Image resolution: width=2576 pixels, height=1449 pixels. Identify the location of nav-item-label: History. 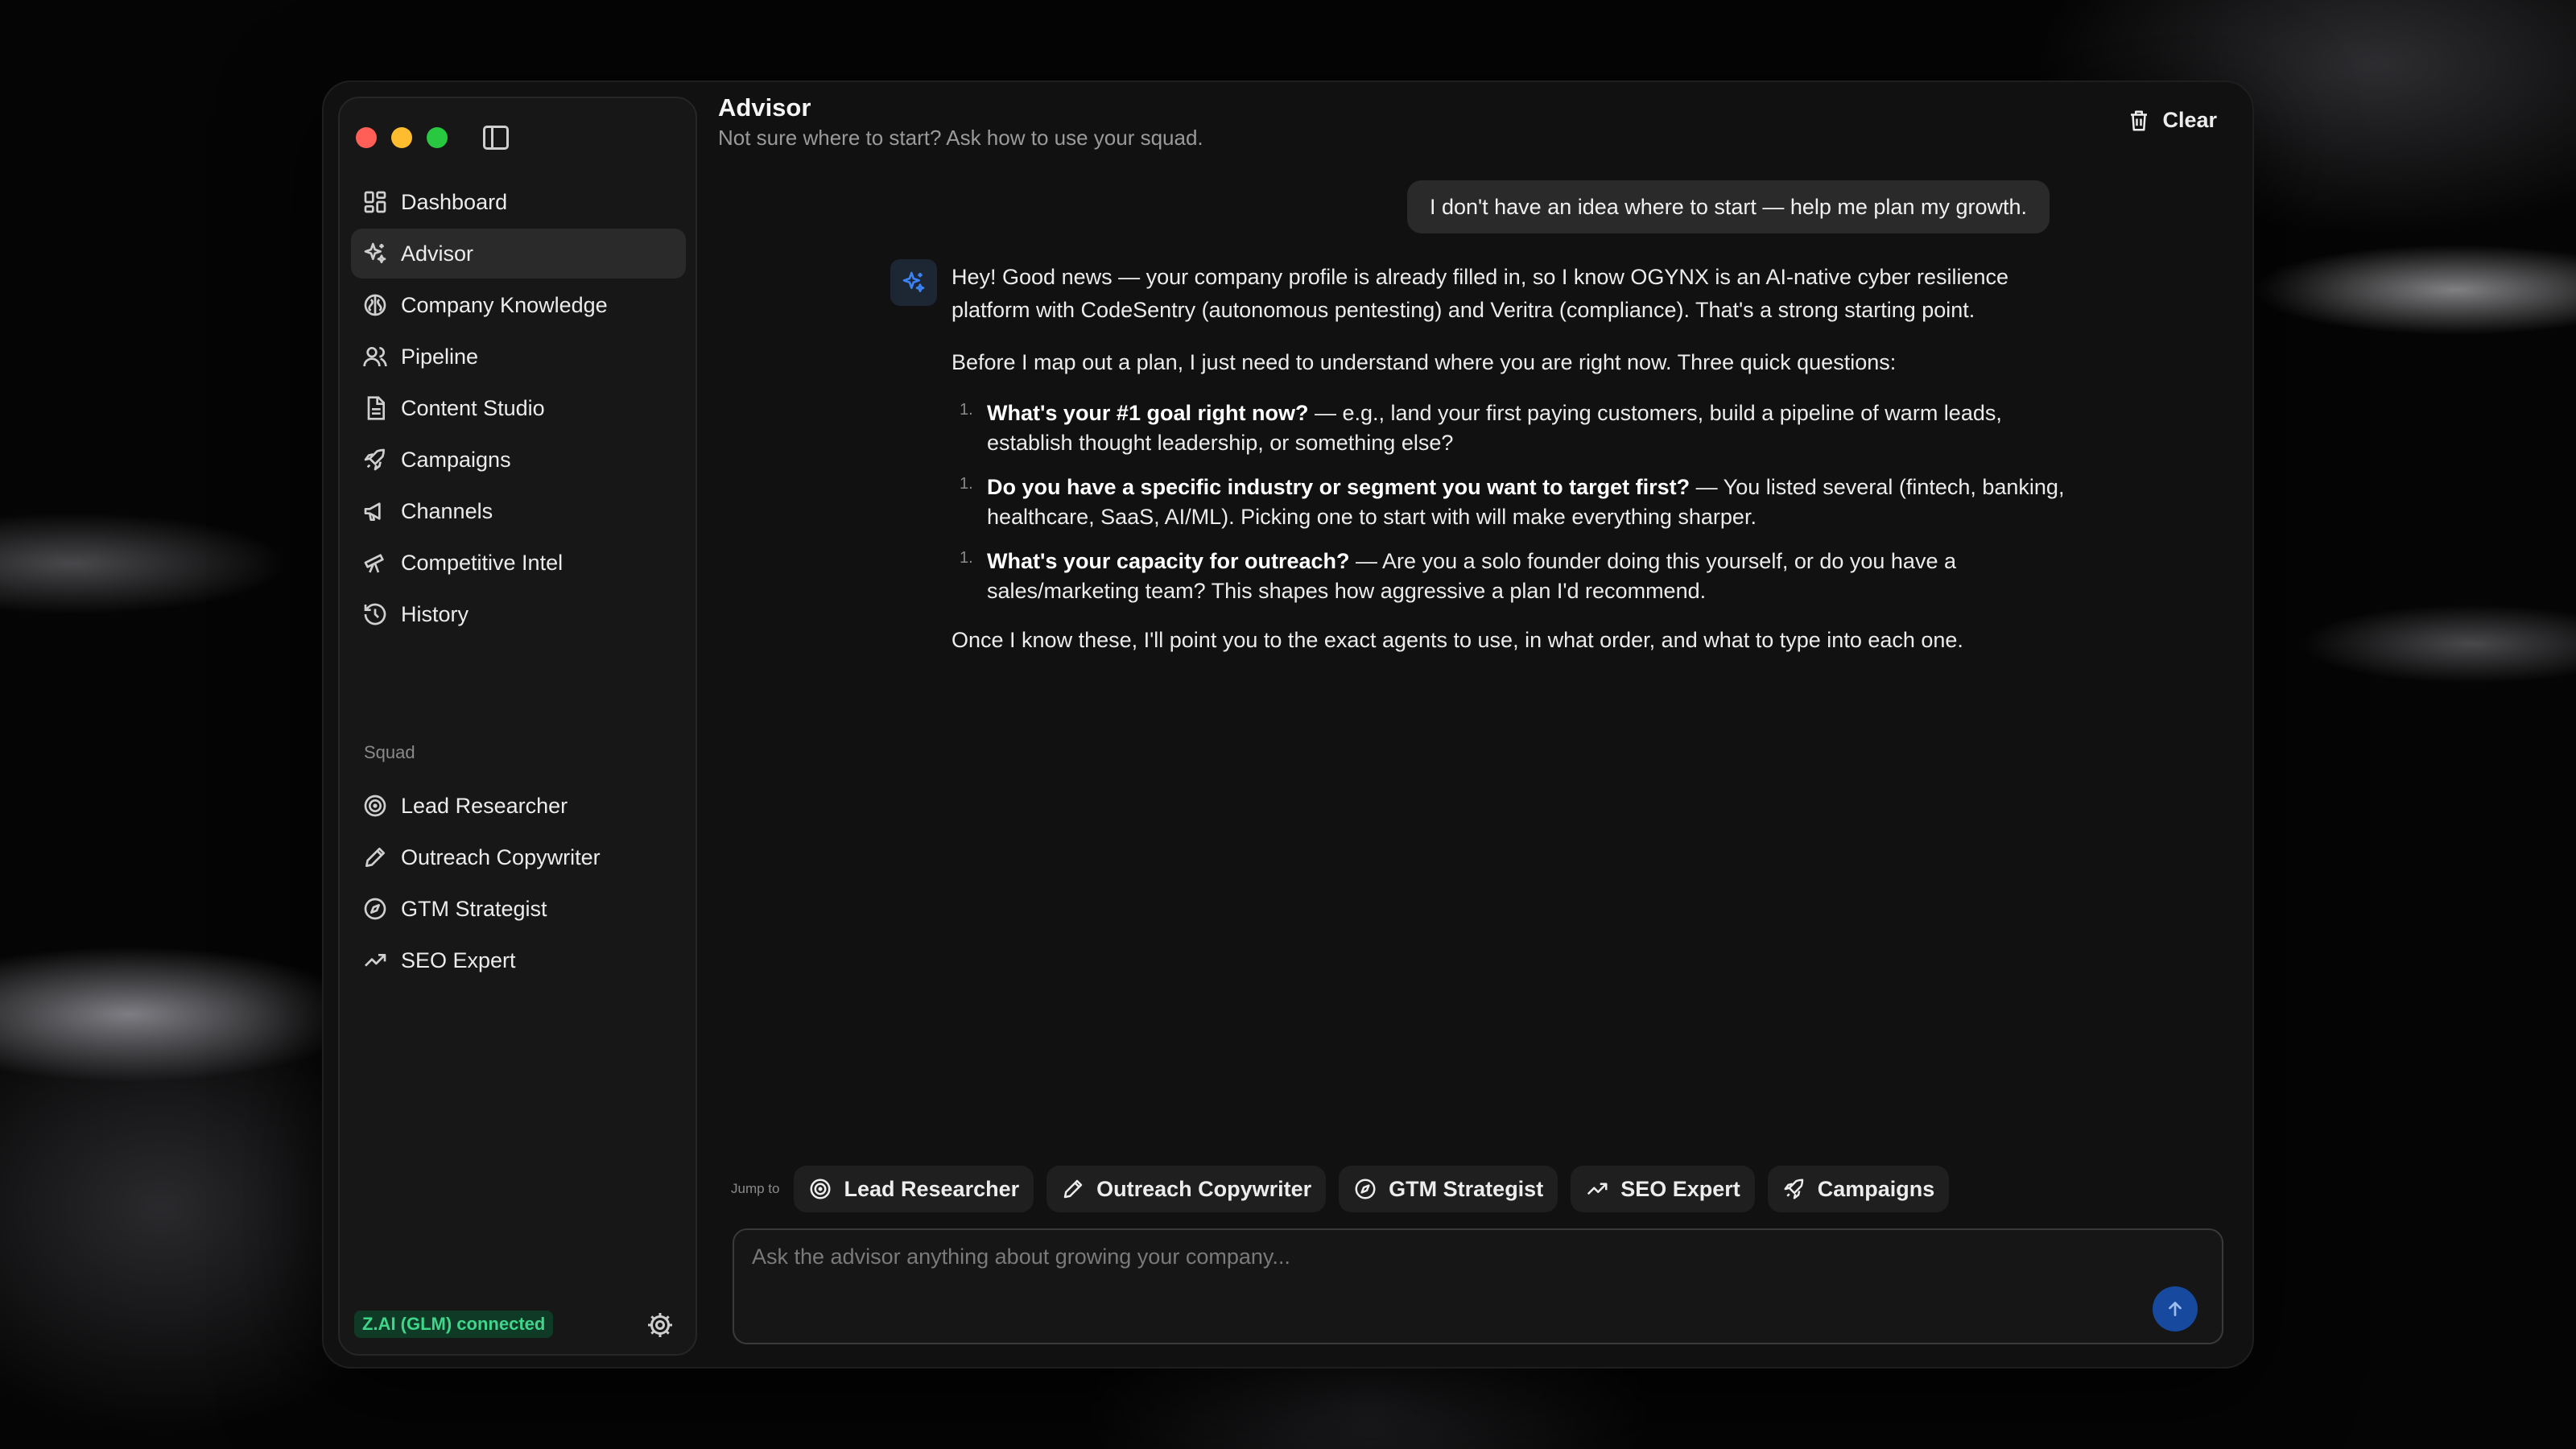
(435, 613).